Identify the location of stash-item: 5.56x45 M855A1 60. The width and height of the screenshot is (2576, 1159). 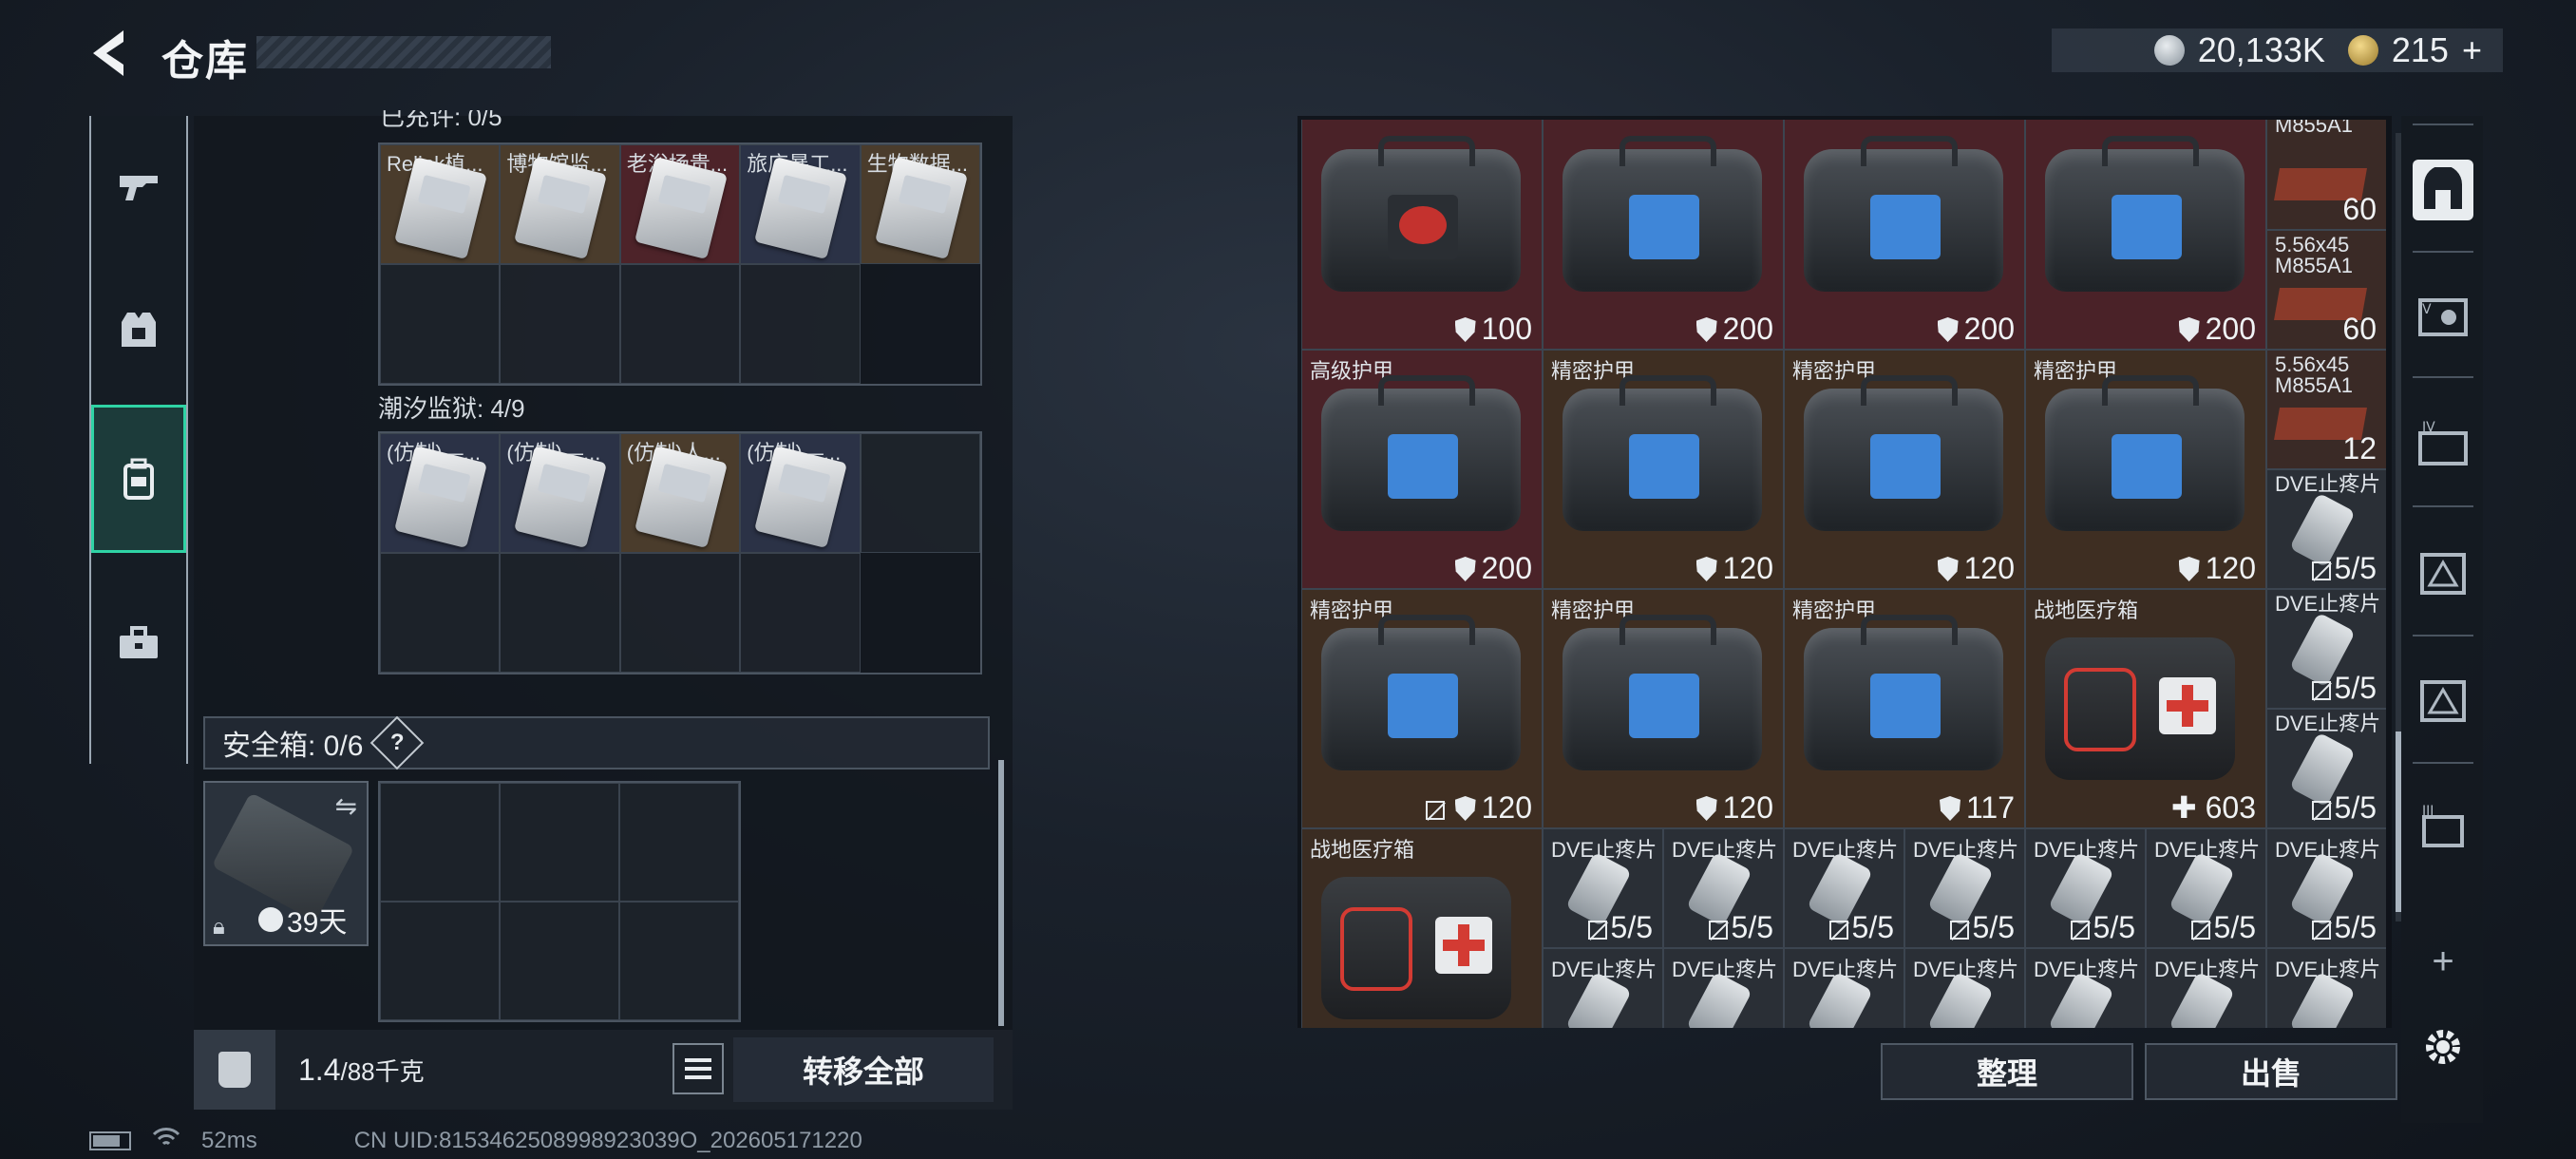
(2326, 290).